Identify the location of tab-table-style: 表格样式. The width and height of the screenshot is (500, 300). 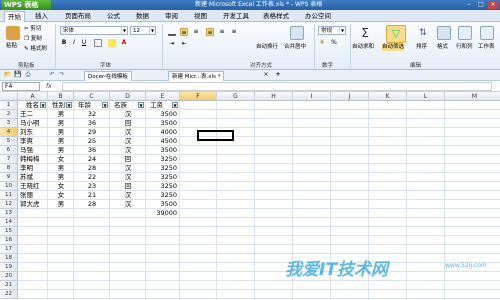
(276, 16).